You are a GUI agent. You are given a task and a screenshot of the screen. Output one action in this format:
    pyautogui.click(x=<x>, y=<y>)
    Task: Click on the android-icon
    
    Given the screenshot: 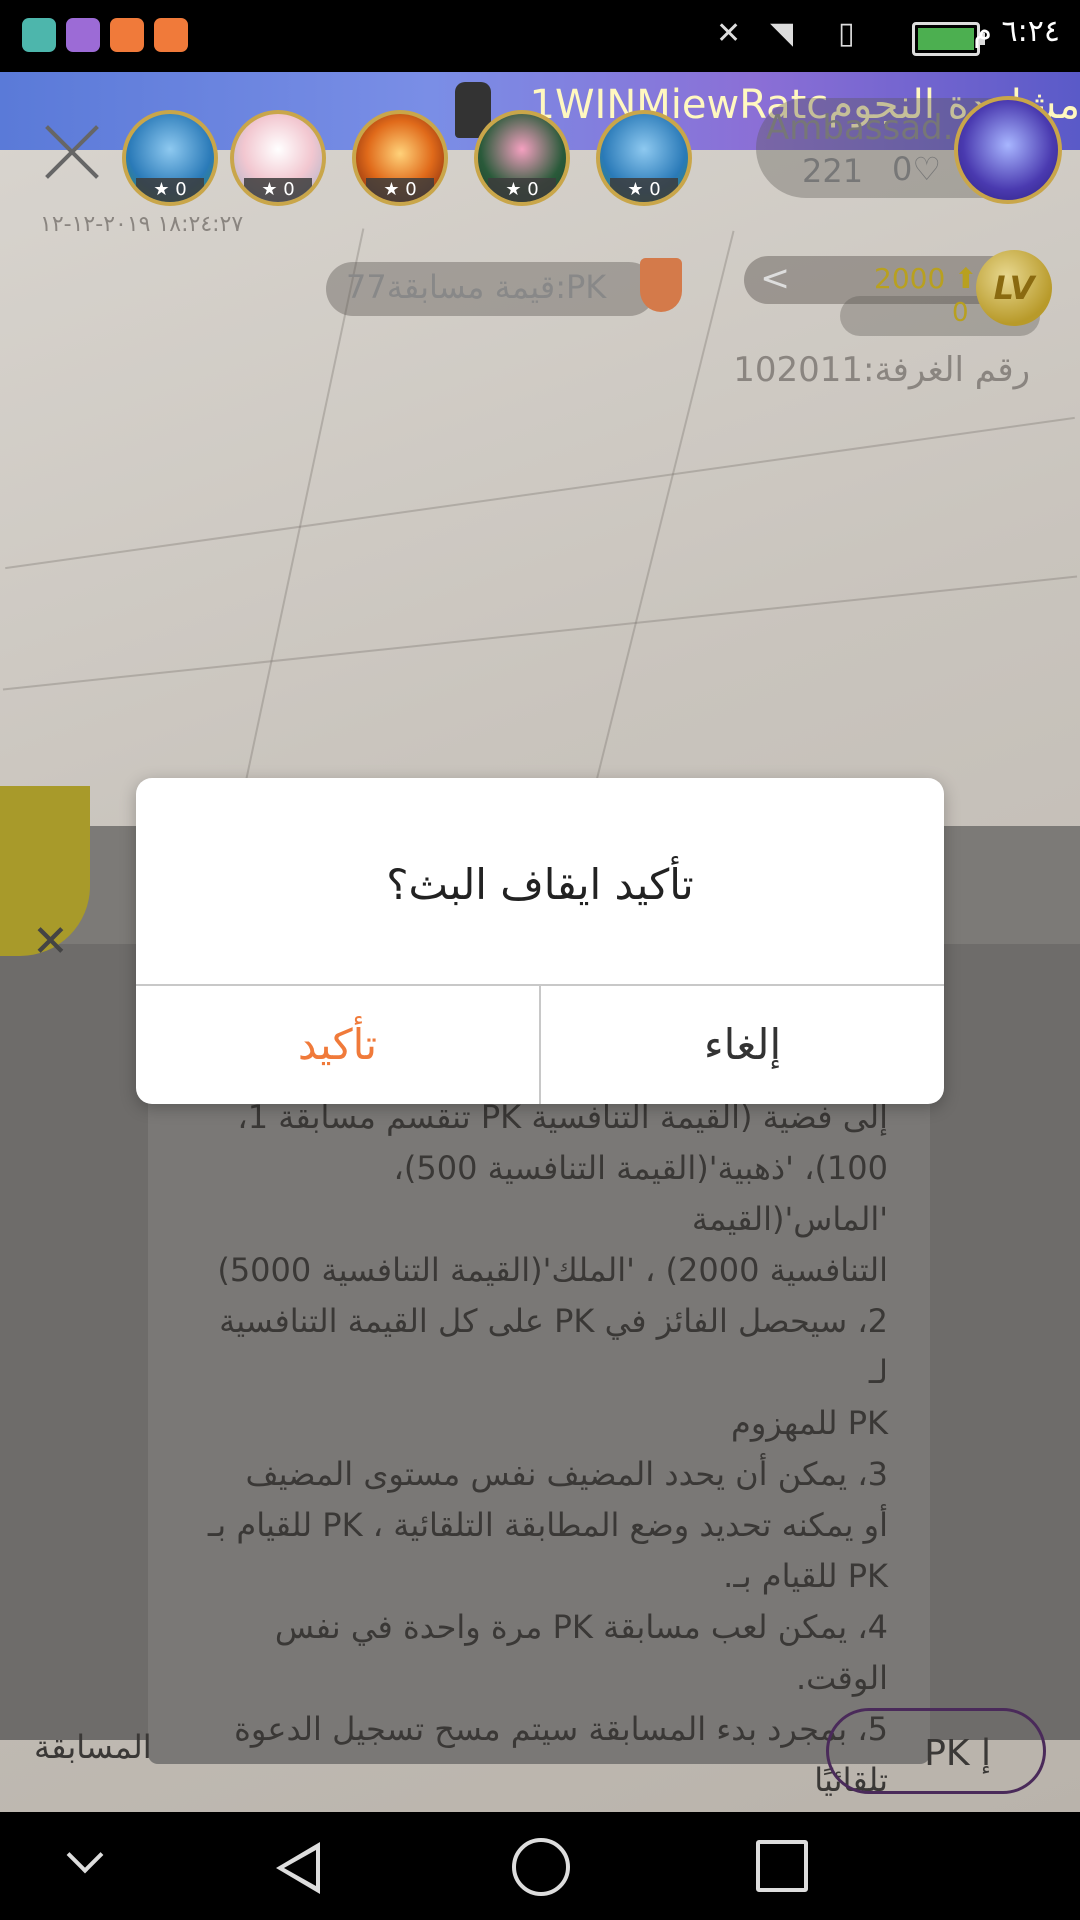 What is the action you would take?
    pyautogui.click(x=39, y=35)
    